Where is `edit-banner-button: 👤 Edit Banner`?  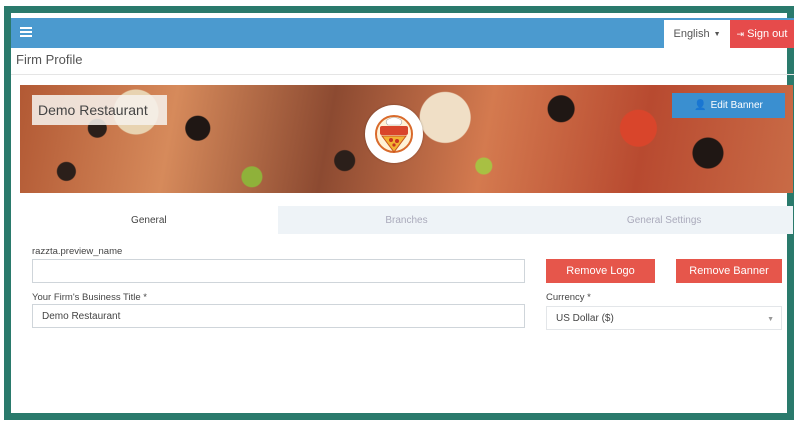 edit-banner-button: 👤 Edit Banner is located at coordinates (728, 105).